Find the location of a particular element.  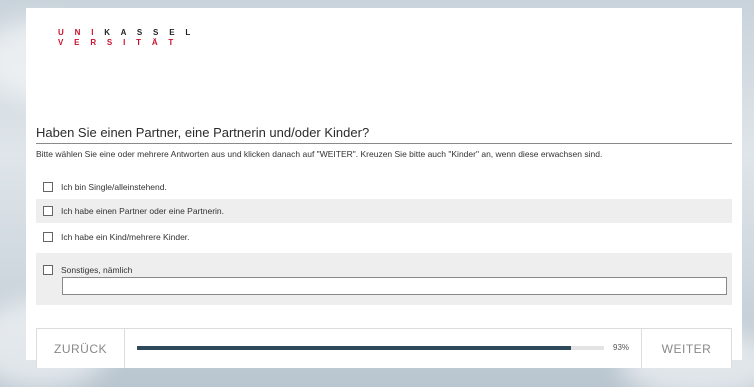

option-label: Ich bin Single/alleinstehend. is located at coordinates (114, 187).